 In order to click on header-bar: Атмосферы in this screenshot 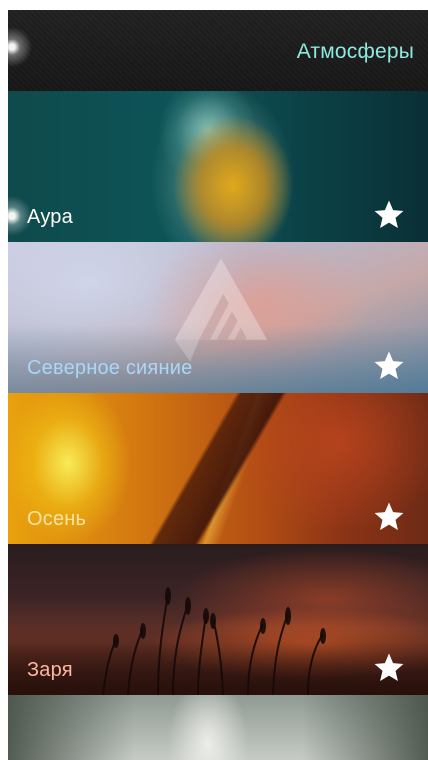, I will do `click(218, 50)`.